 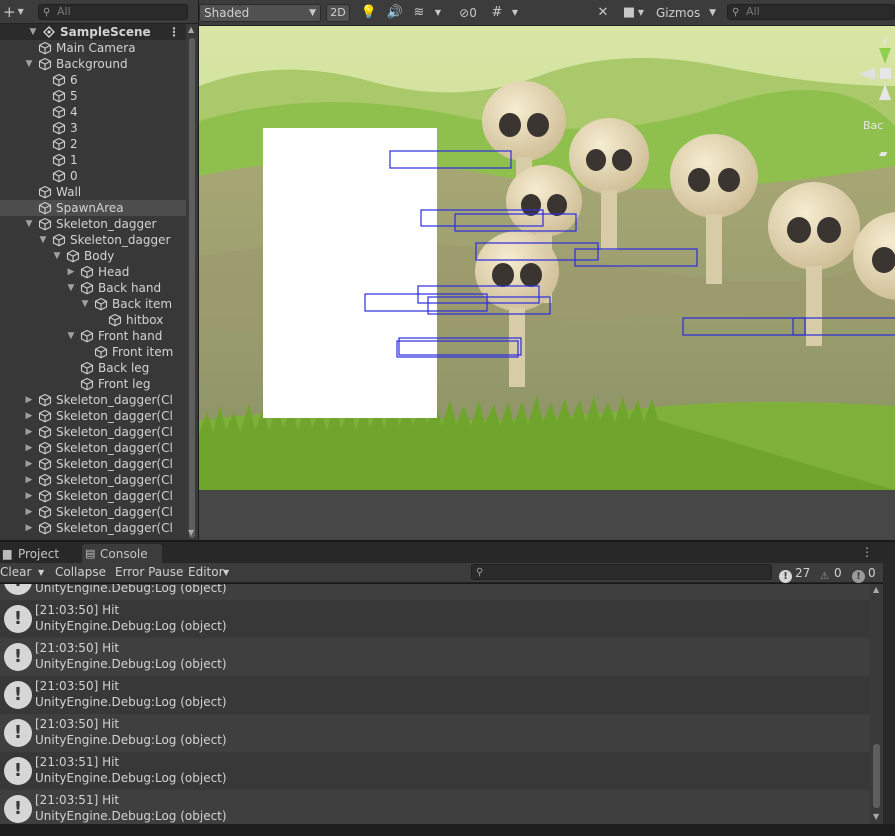 I want to click on console-log-entry: !UnityEngine.Debug:Log (object), so click(x=435, y=592).